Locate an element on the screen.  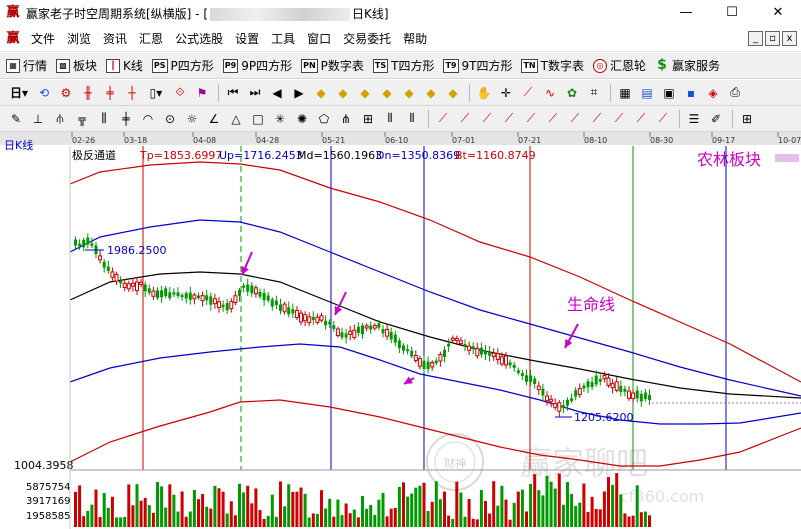
red-fan-6-icon: ⟋ is located at coordinates (553, 119).